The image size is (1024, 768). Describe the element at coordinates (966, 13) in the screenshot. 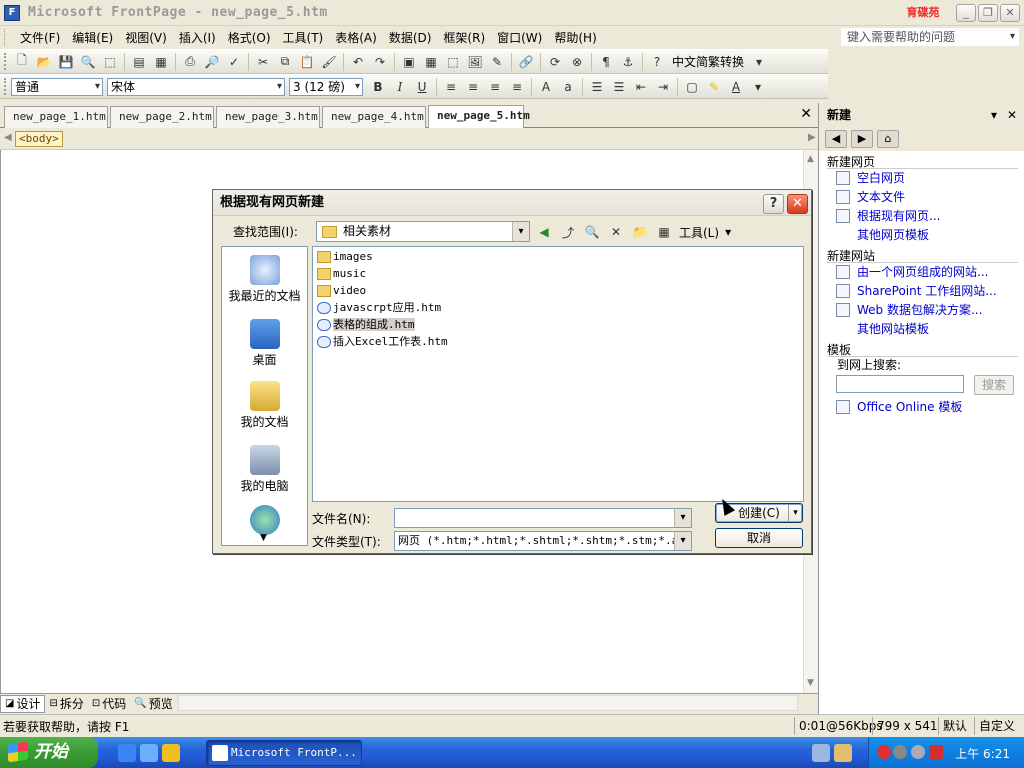

I see `minimize-button: _` at that location.